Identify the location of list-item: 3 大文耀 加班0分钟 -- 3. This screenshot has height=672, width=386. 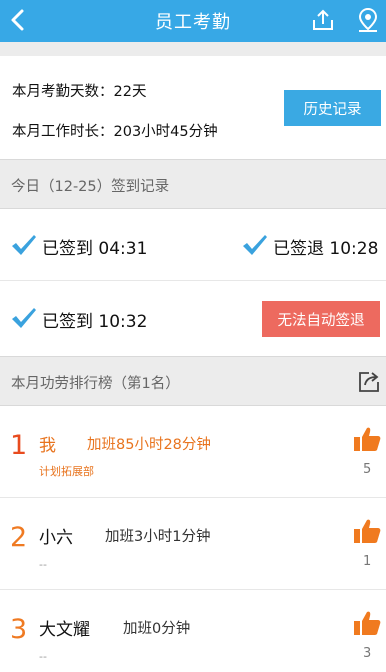
(193, 631).